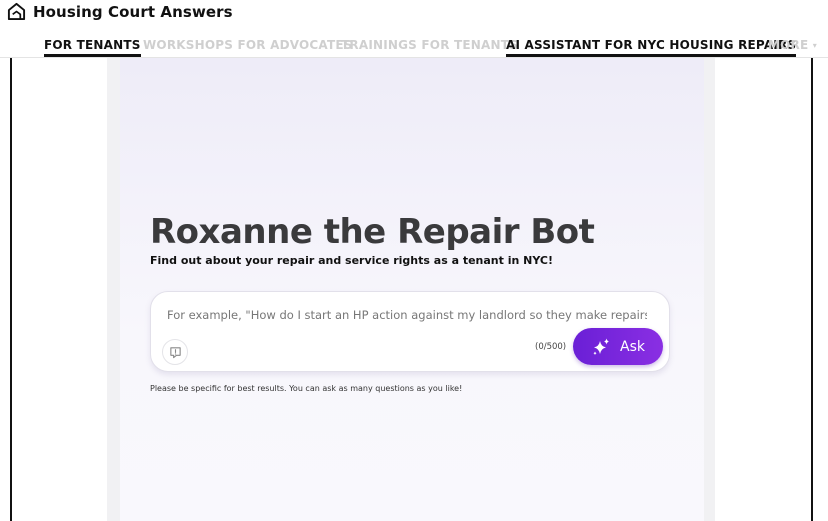 The height and width of the screenshot is (521, 828). I want to click on char-count: (0/500), so click(551, 347).